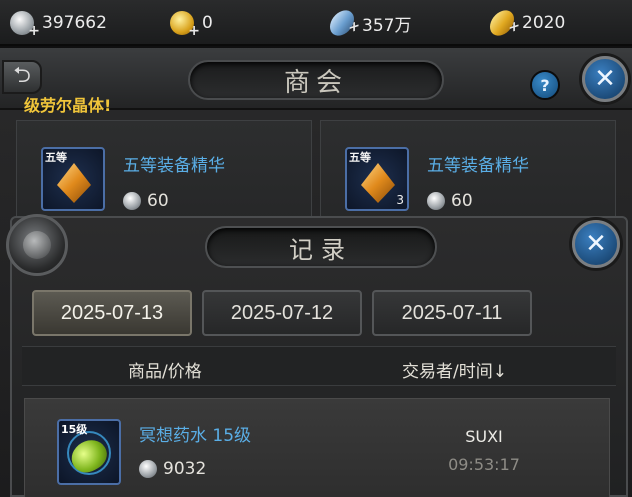  Describe the element at coordinates (544, 23) in the screenshot. I see `gold-bar-amount: 2020` at that location.